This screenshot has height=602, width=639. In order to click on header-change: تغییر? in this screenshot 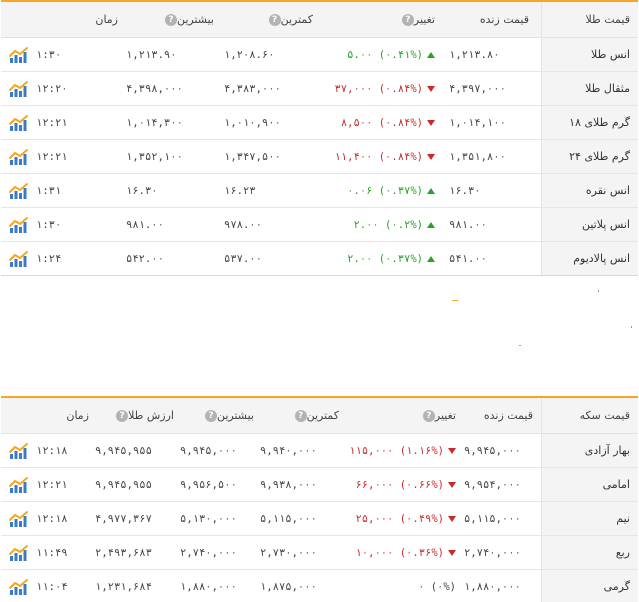, I will do `click(385, 19)`.